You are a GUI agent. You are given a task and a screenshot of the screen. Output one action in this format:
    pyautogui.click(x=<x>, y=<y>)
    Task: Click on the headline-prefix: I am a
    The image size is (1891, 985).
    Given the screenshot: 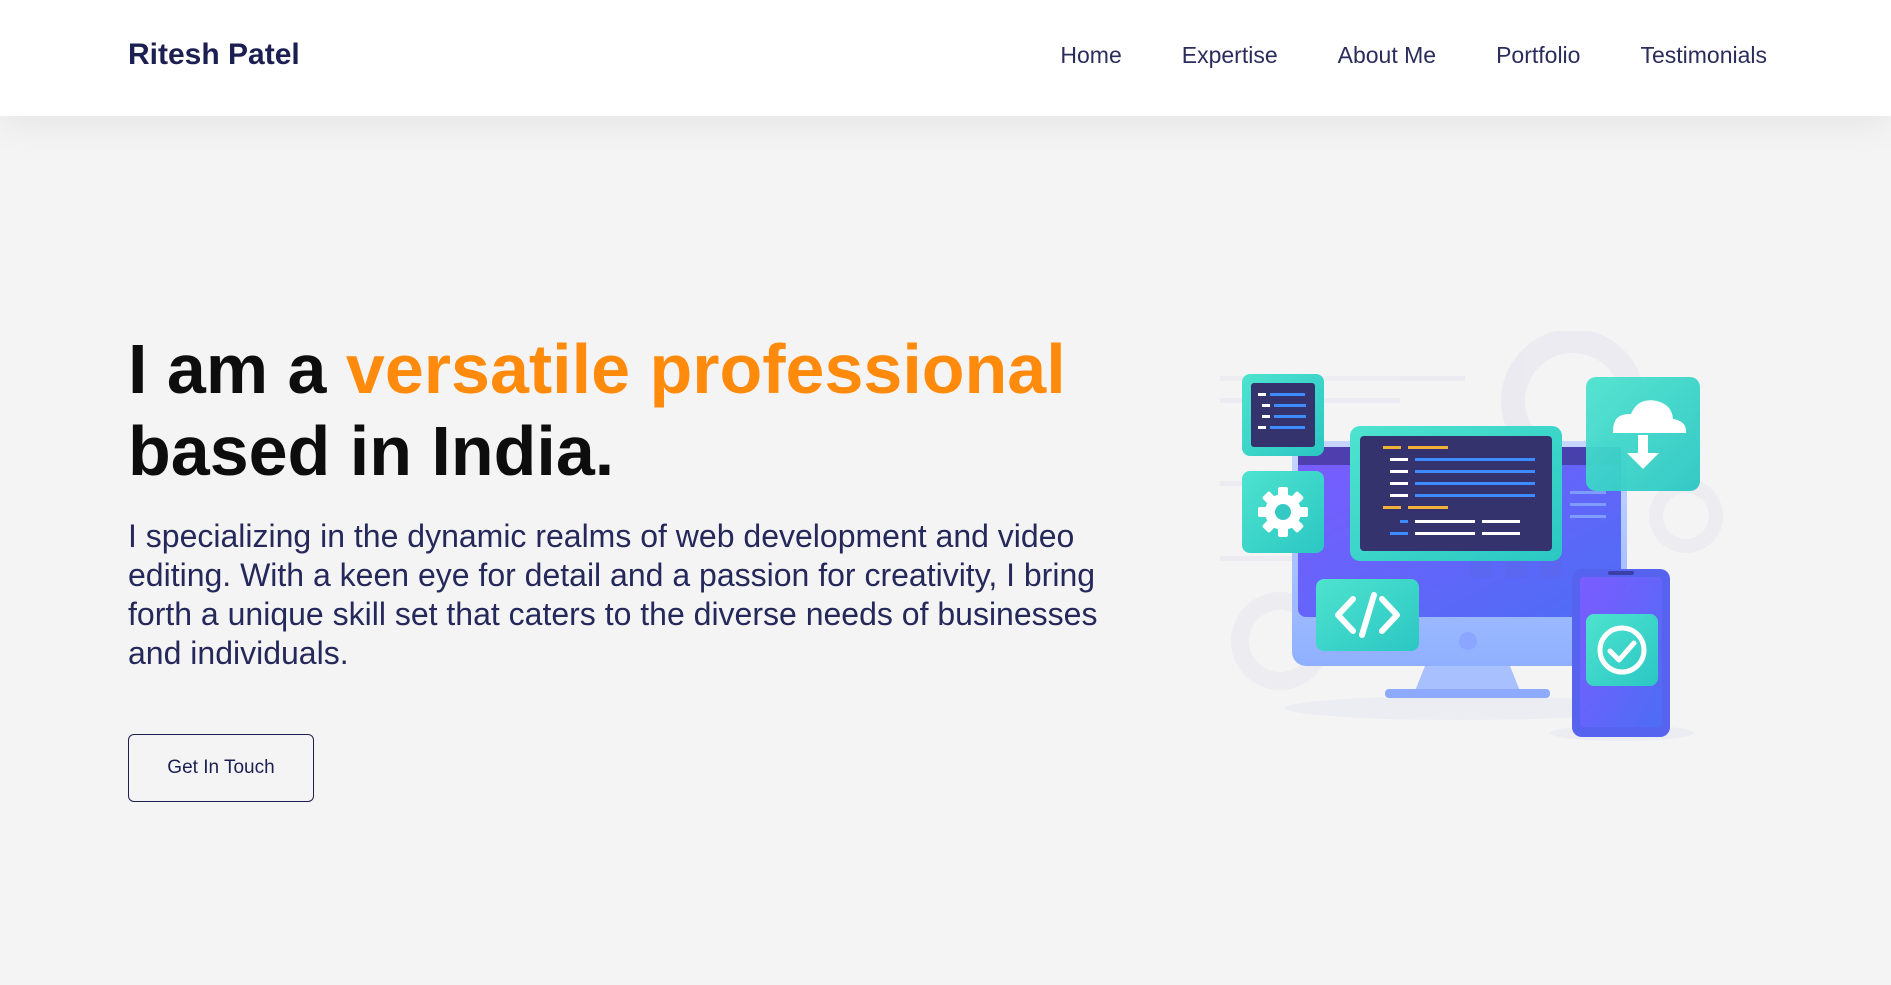 What is the action you would take?
    pyautogui.click(x=237, y=369)
    